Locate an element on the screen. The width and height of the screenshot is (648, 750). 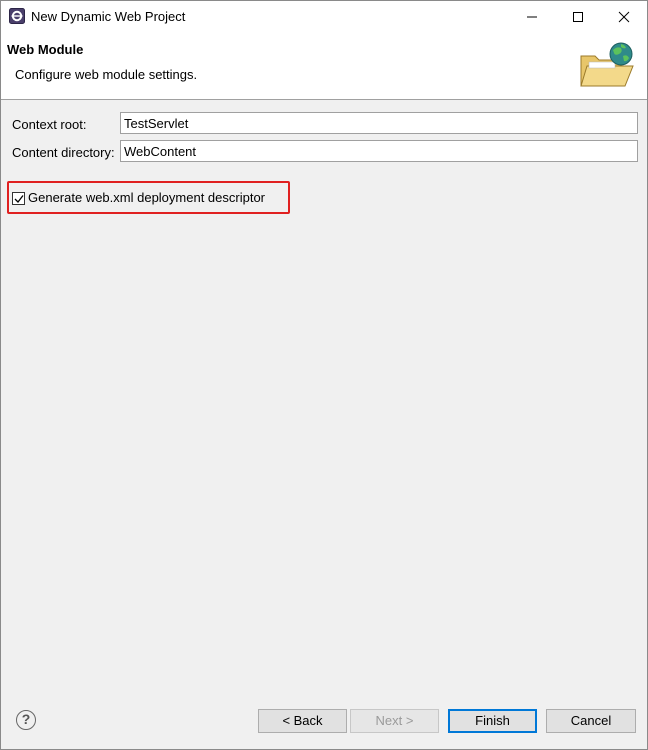
maximize-button is located at coordinates (578, 16).